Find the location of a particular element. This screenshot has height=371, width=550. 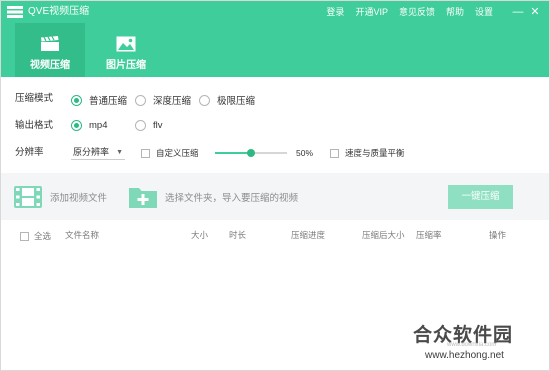

format-mp4-radio: mp4 is located at coordinates (89, 125).